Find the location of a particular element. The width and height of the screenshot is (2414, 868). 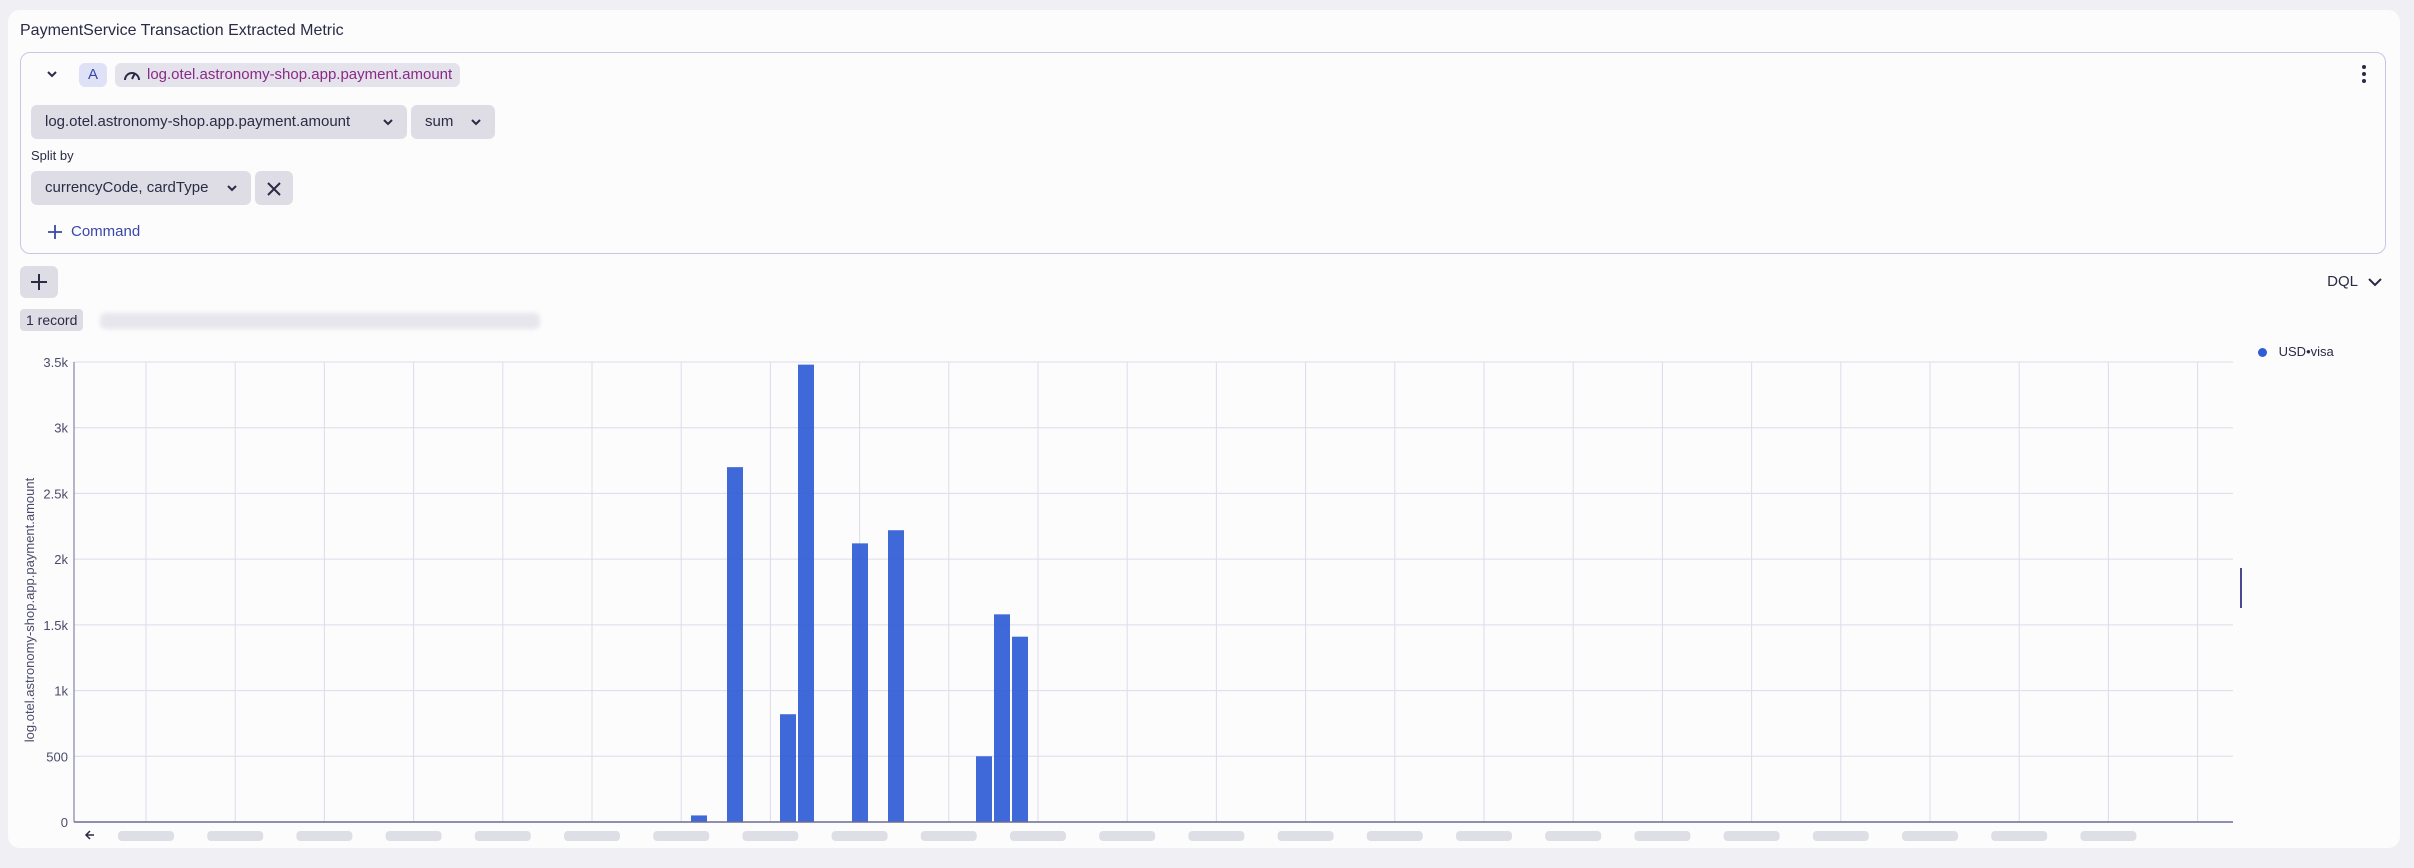

aggregation-label: sum is located at coordinates (439, 121).